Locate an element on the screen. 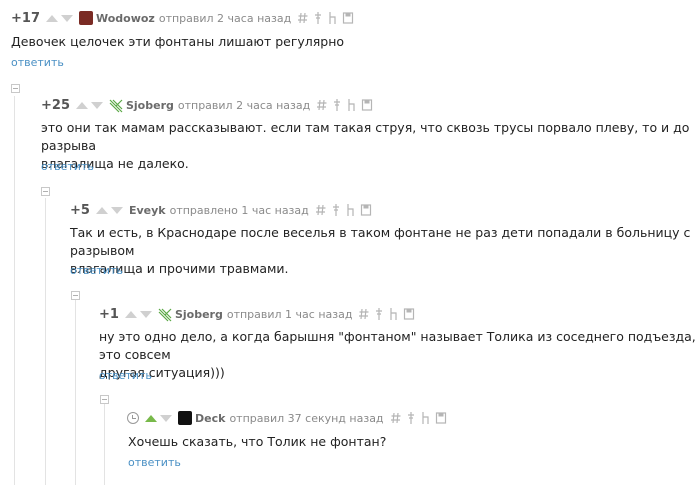  comment-timestamp: отправил 37 секунд назад is located at coordinates (306, 418).